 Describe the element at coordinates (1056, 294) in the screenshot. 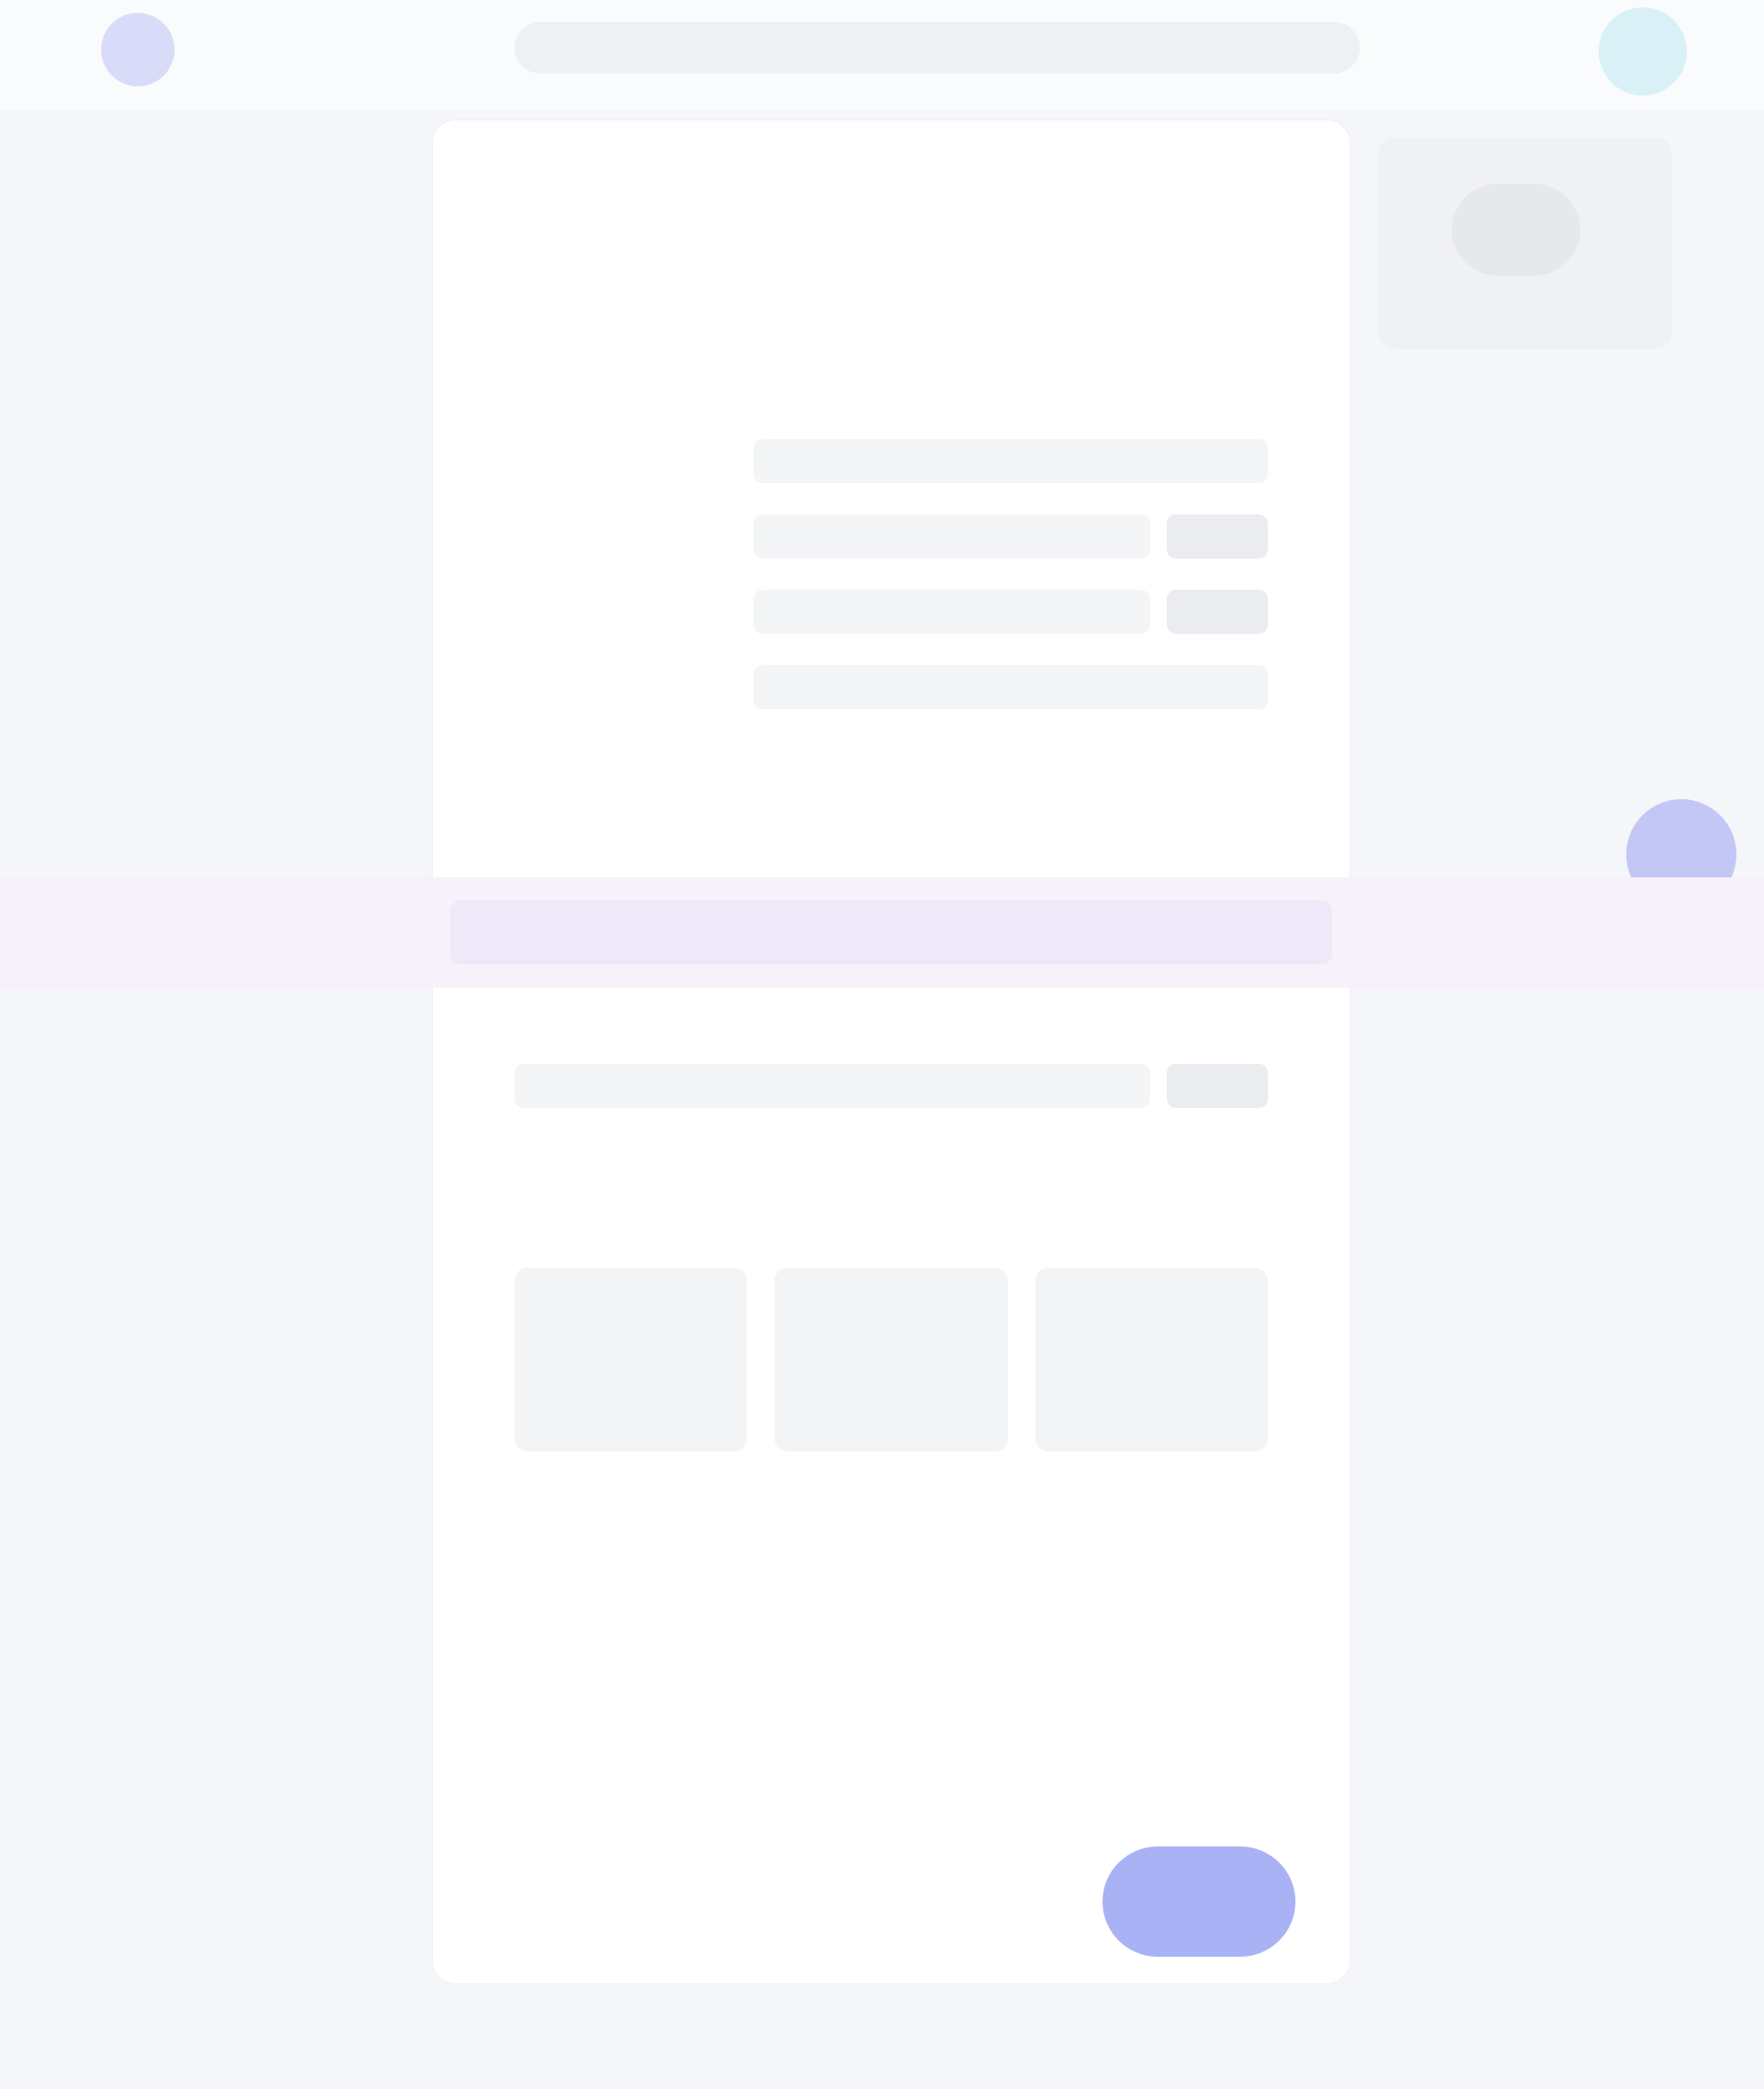

I see `section-meta` at that location.